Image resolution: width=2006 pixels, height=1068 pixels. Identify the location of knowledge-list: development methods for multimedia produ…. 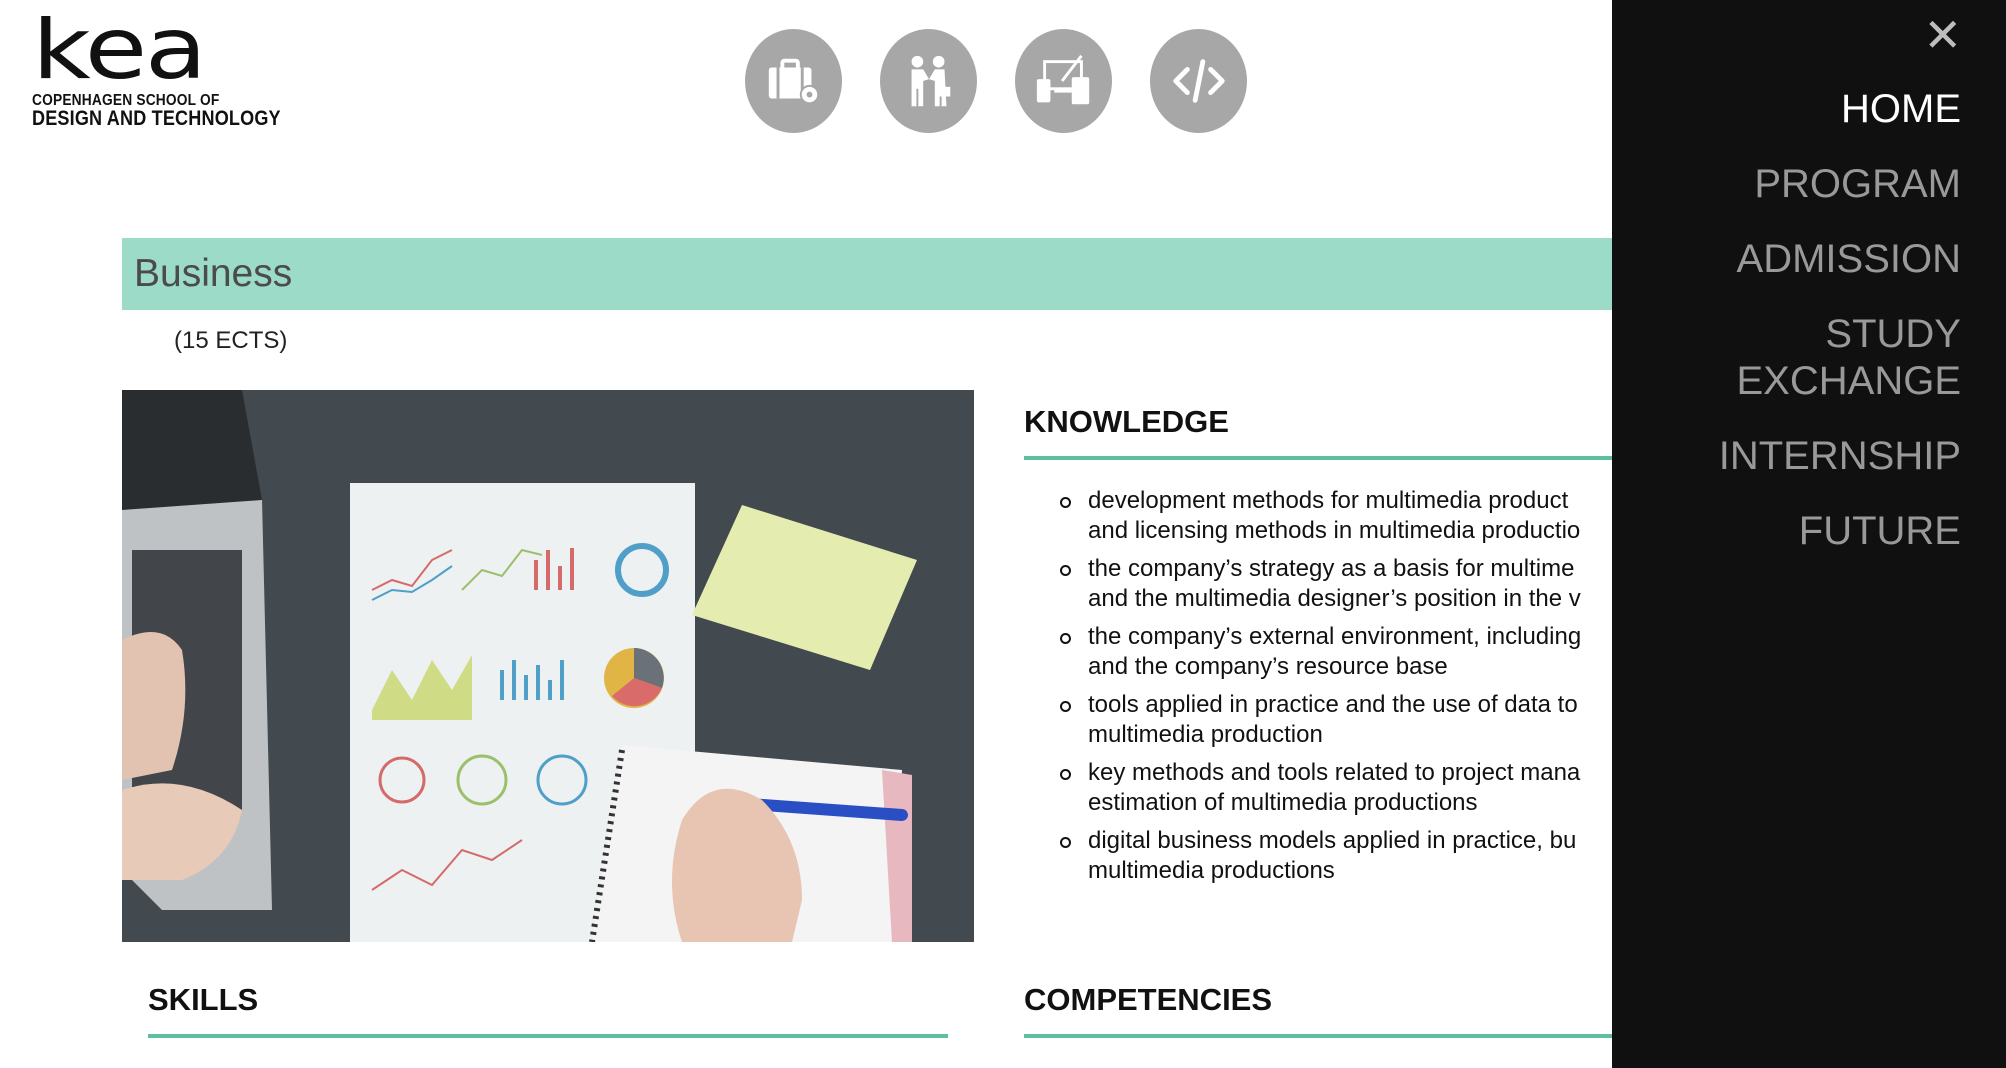
(1324, 690).